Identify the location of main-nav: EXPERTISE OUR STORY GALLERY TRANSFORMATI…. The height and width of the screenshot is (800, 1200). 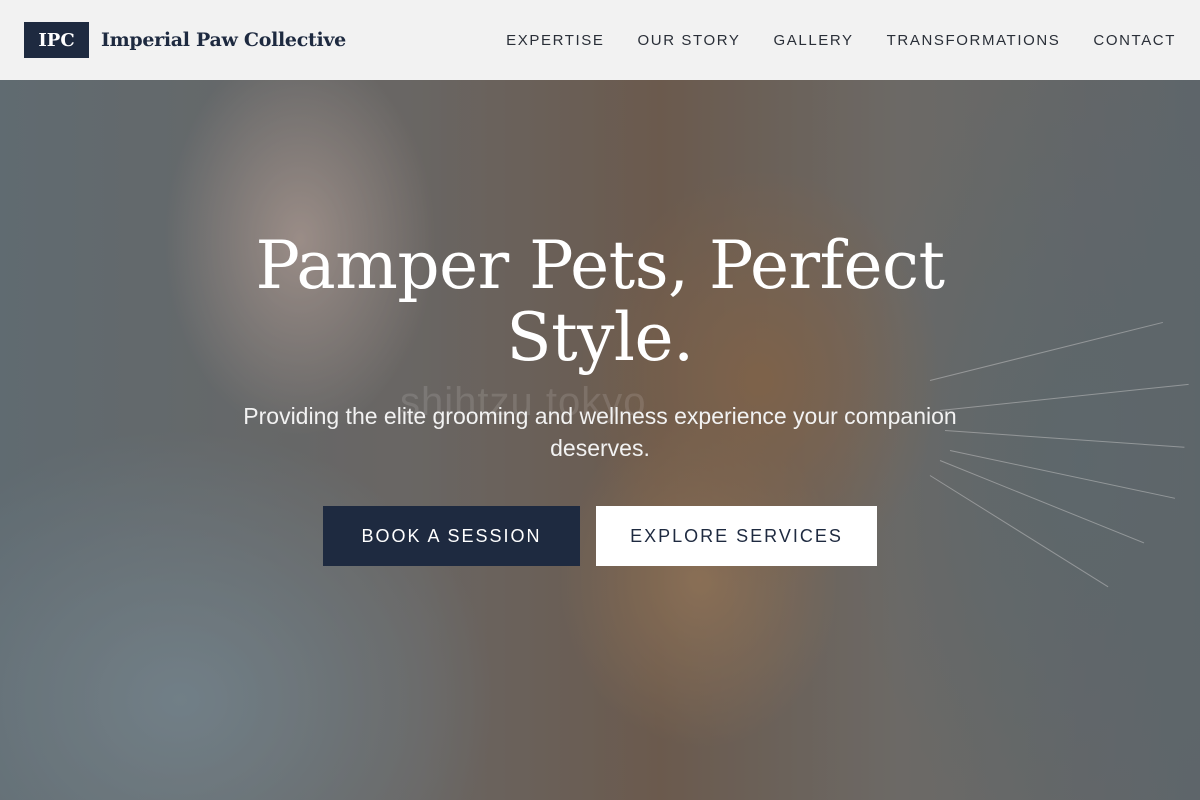
(841, 40).